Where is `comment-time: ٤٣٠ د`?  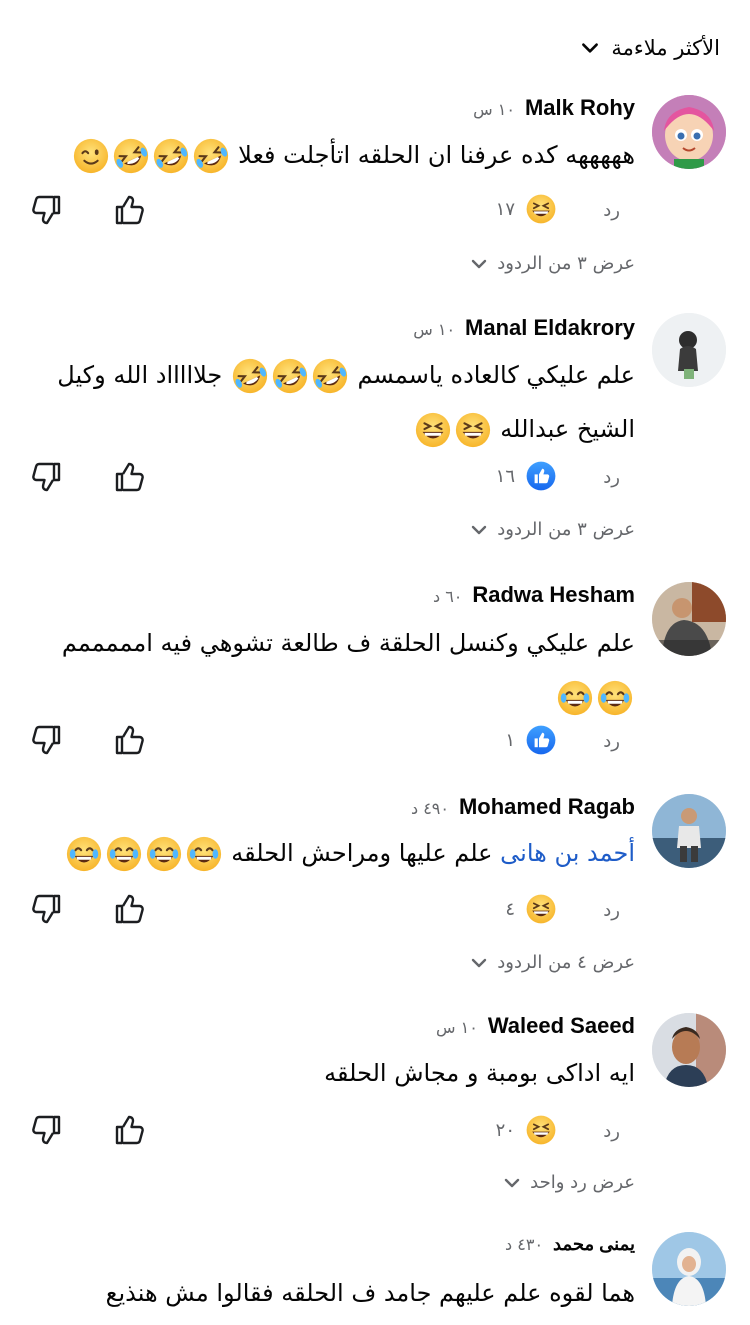 comment-time: ٤٣٠ د is located at coordinates (524, 1244).